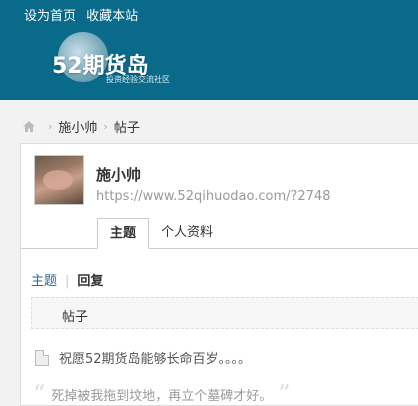  I want to click on quote-text: 死掉被我拖到坟地，再立个墓碑才好。, so click(162, 396).